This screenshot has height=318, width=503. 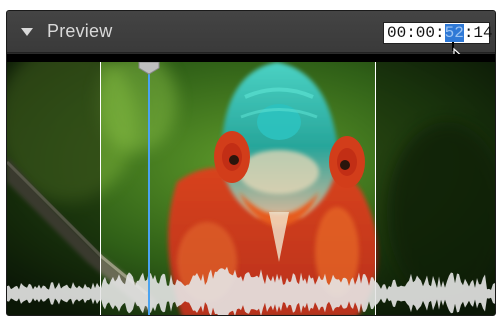 What do you see at coordinates (251, 32) in the screenshot?
I see `preview-header: Preview 00:00:52:14` at bounding box center [251, 32].